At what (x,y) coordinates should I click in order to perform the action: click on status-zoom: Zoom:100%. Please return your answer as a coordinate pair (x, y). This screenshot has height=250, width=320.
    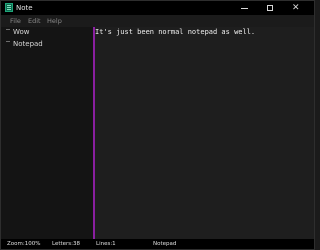
    Looking at the image, I should click on (24, 244).